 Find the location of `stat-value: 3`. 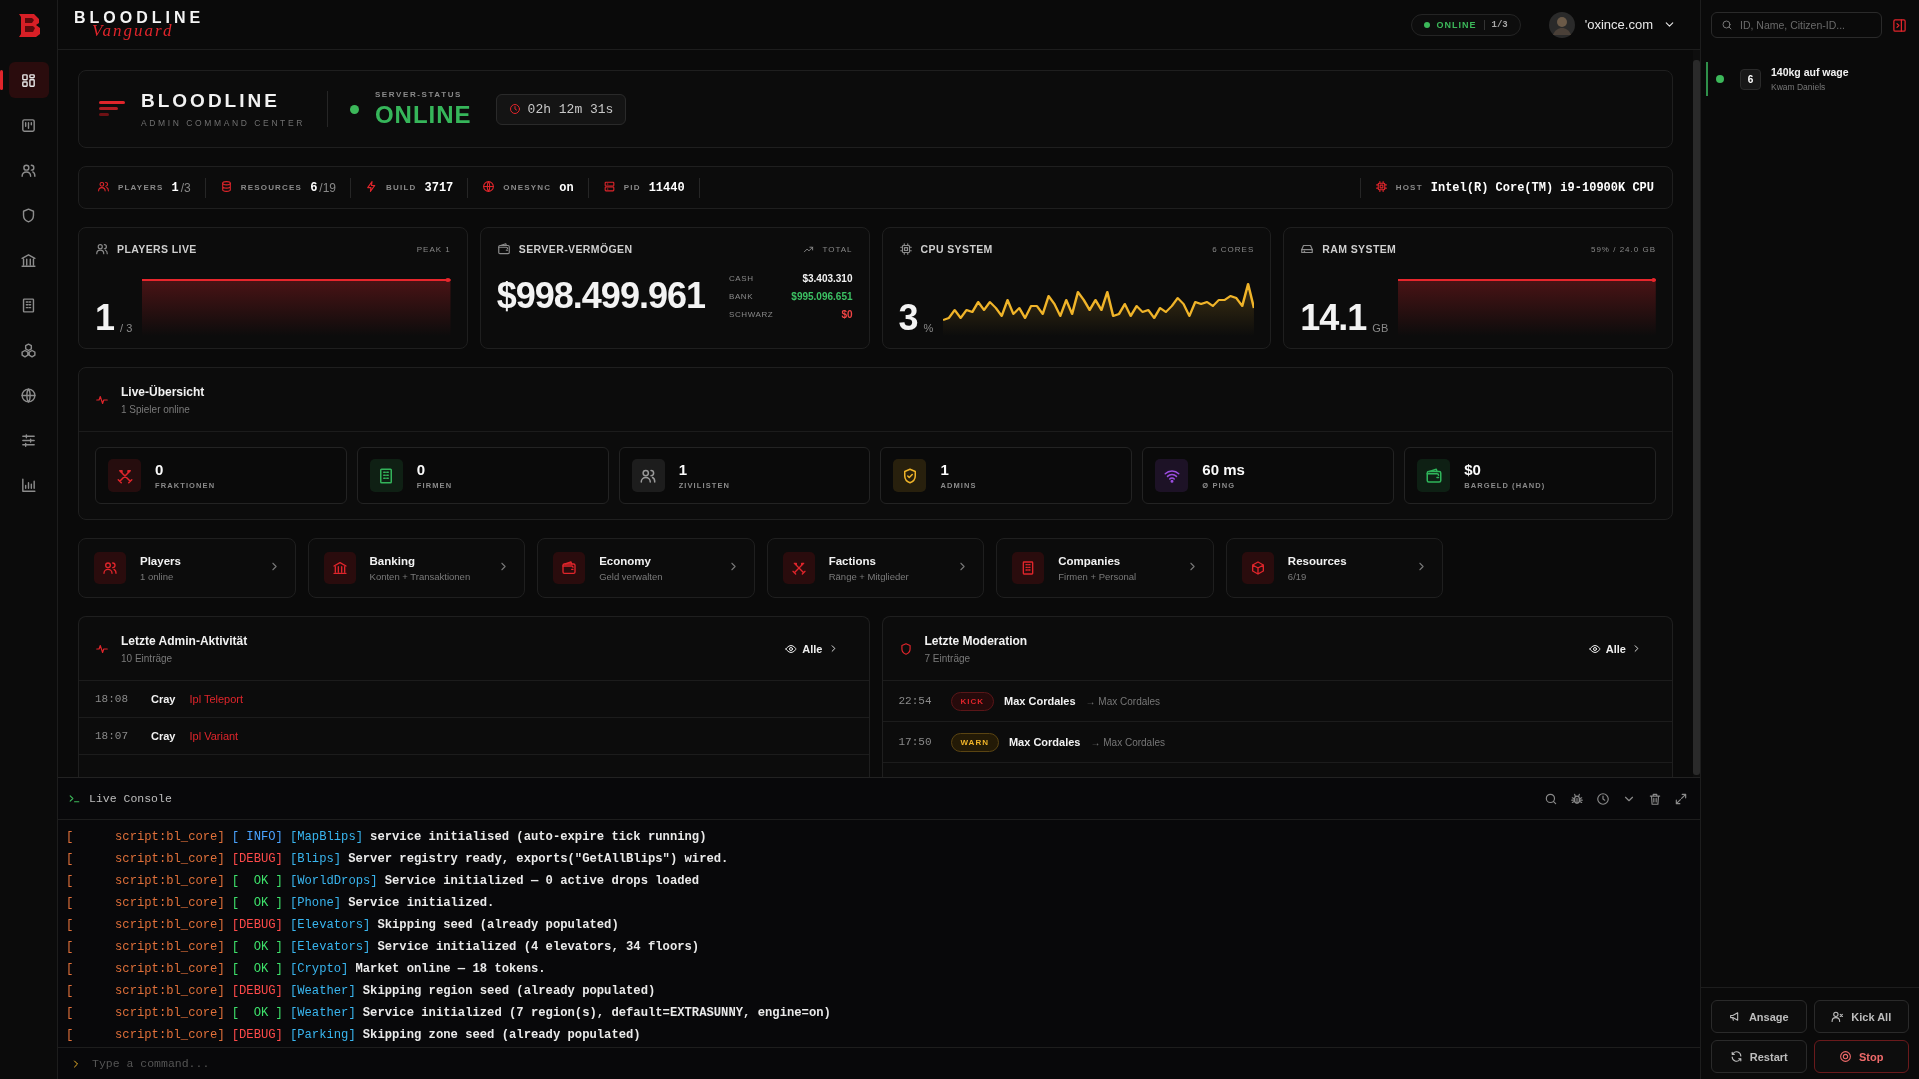

stat-value: 3 is located at coordinates (908, 318).